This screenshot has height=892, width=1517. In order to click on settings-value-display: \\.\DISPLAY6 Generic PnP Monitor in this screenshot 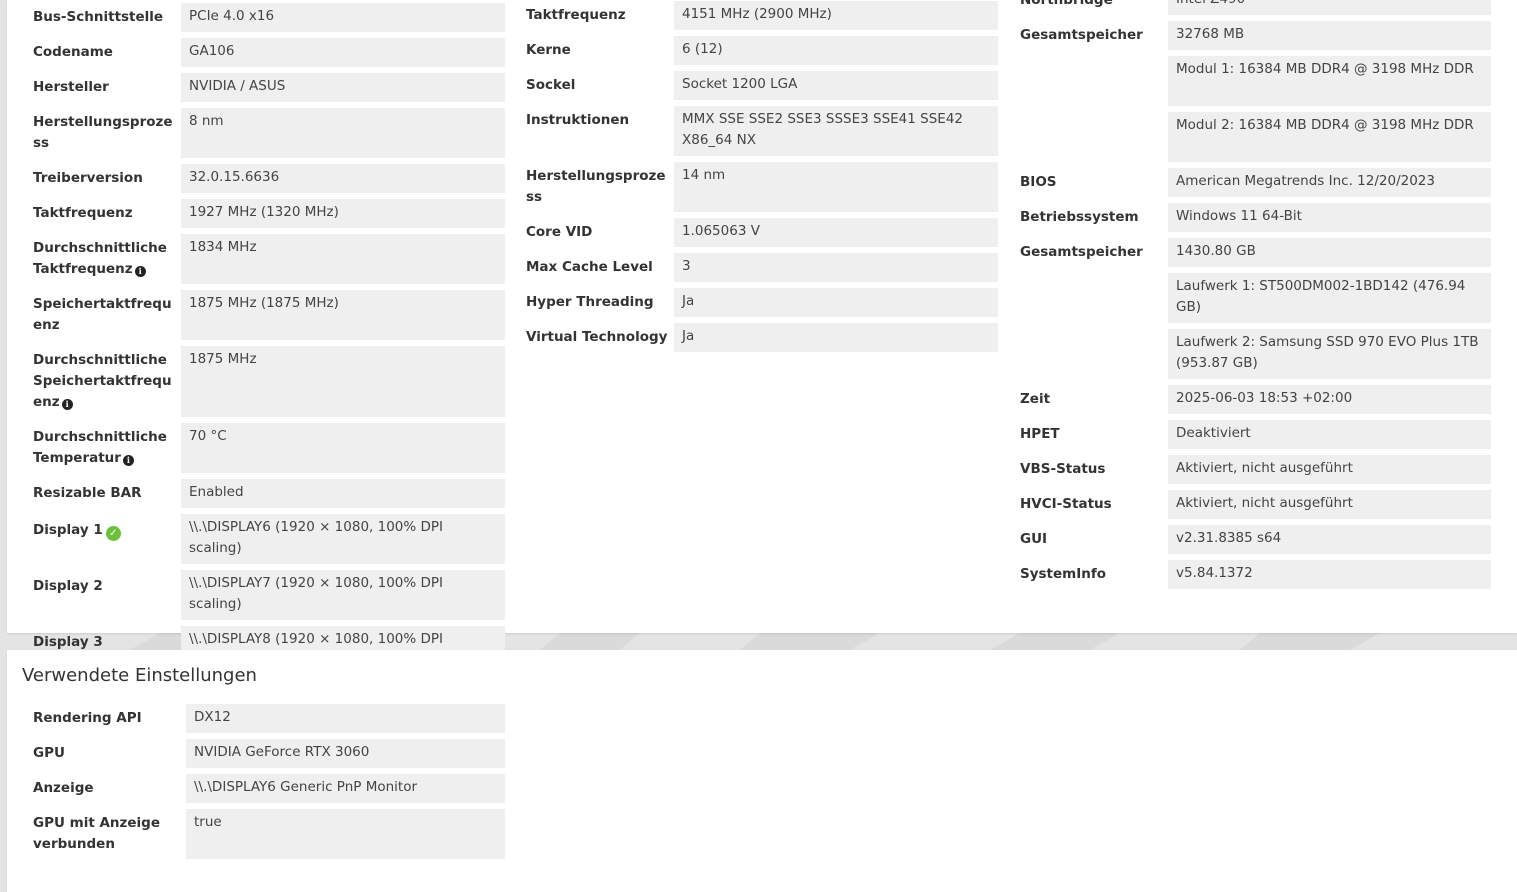, I will do `click(345, 788)`.